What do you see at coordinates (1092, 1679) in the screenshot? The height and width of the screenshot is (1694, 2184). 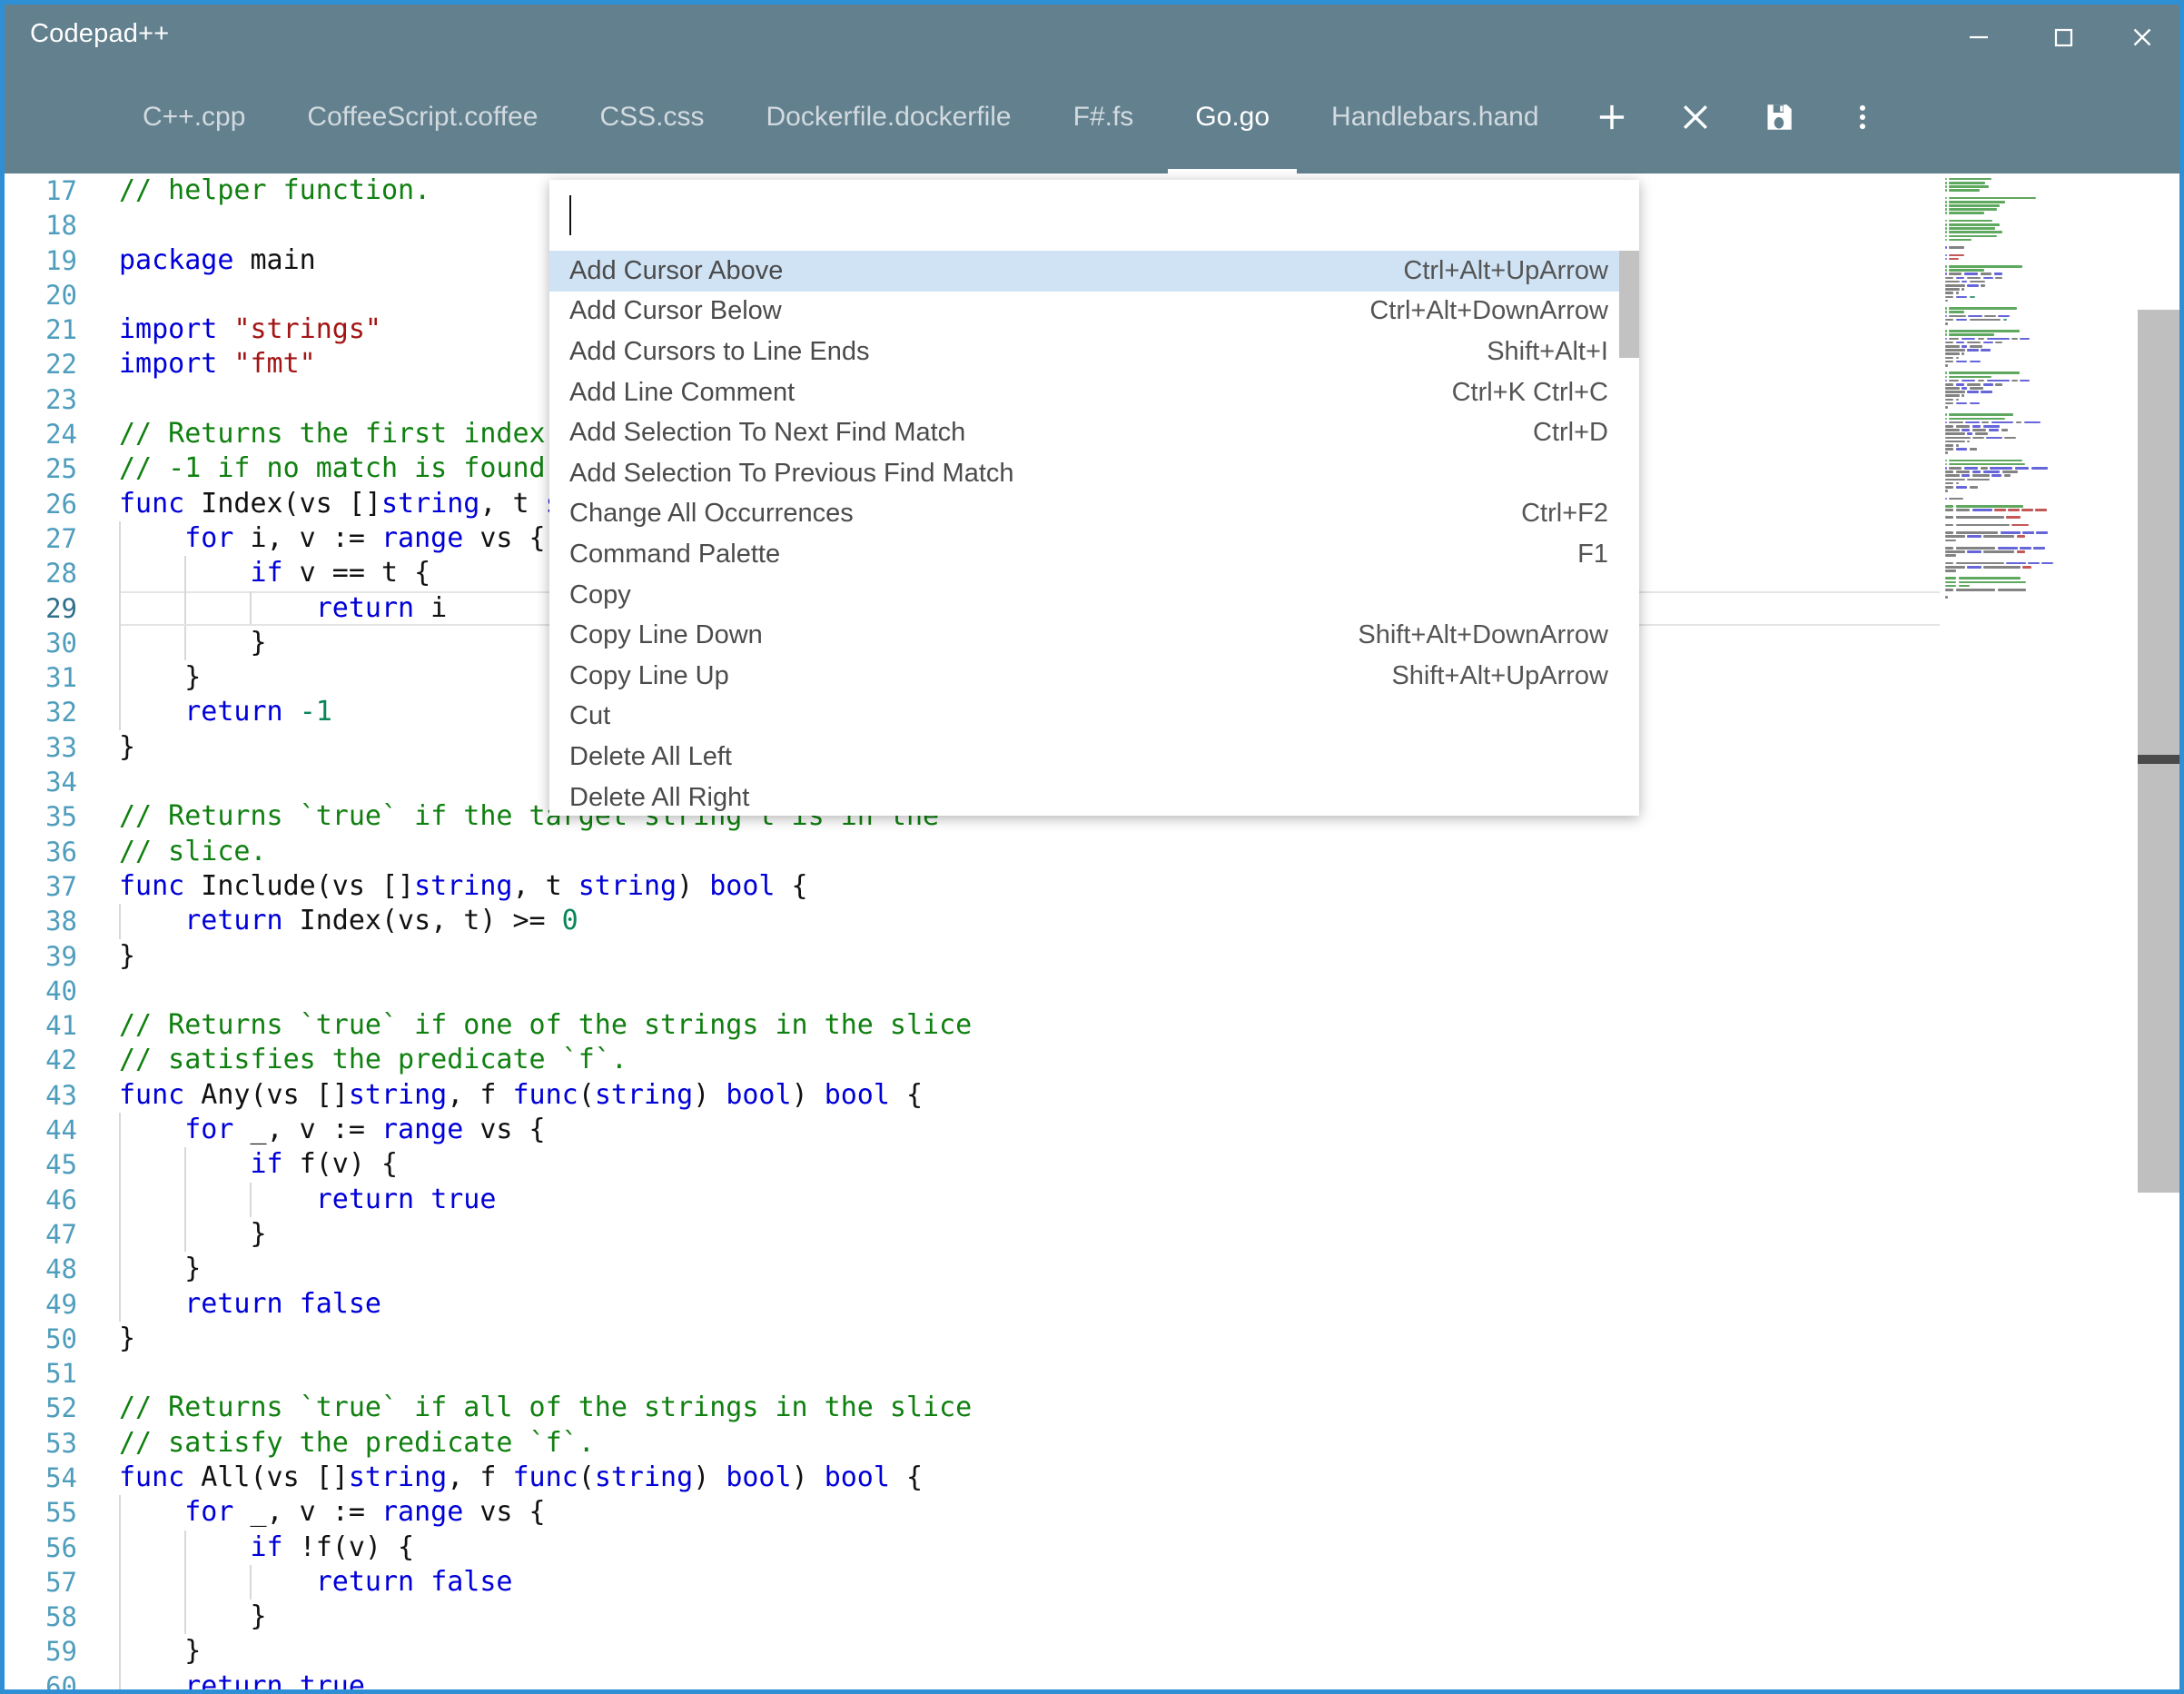 I see `code-line: 60 return true` at bounding box center [1092, 1679].